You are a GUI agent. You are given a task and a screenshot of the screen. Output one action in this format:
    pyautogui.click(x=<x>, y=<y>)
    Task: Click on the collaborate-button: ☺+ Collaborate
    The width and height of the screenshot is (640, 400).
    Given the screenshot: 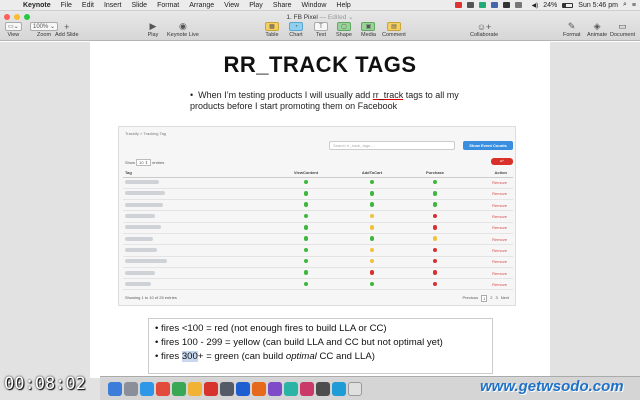 What is the action you would take?
    pyautogui.click(x=484, y=30)
    